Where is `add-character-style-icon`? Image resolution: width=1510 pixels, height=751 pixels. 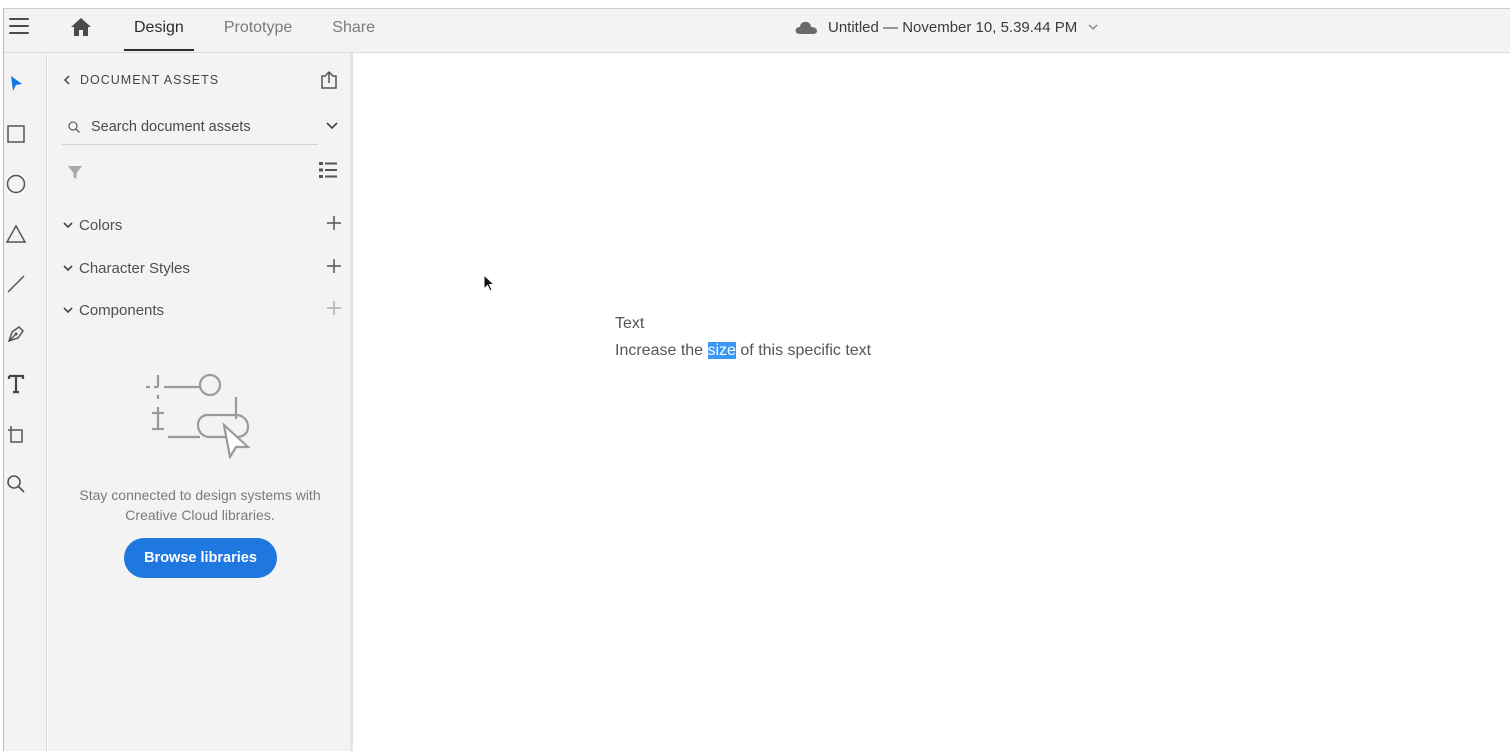 add-character-style-icon is located at coordinates (334, 266).